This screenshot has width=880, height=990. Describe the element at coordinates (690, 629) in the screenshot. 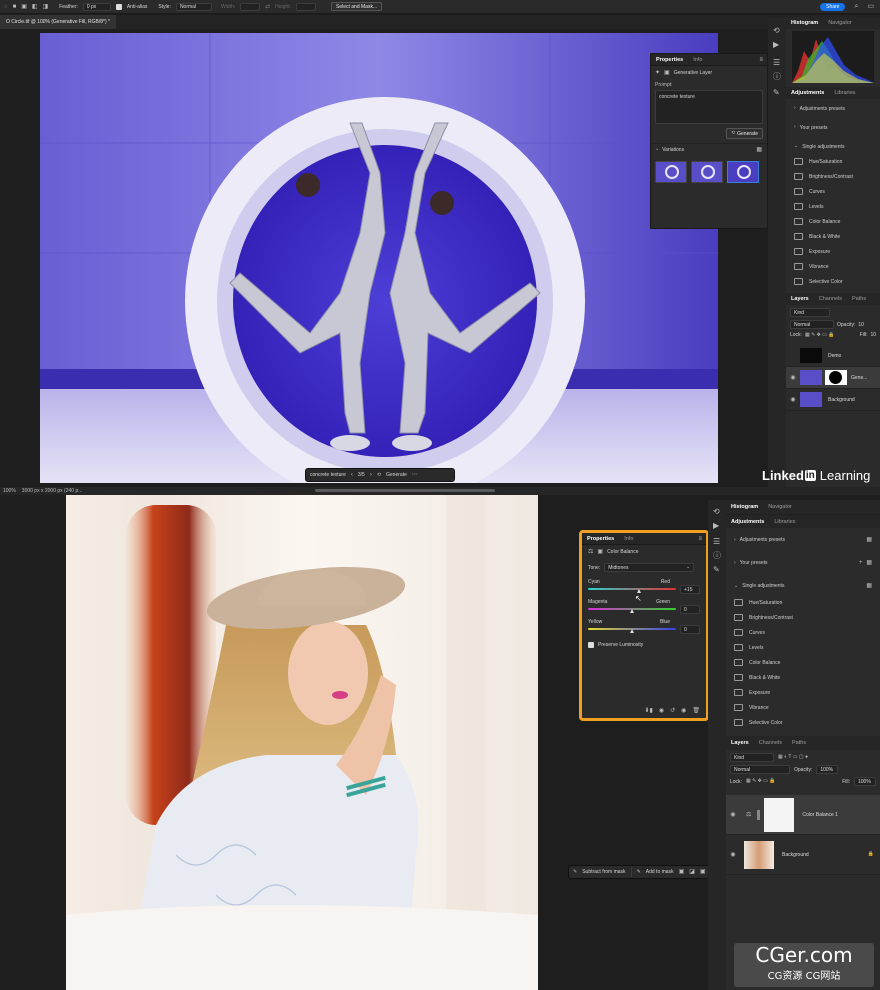

I see `yellow-blue-value: 0` at that location.